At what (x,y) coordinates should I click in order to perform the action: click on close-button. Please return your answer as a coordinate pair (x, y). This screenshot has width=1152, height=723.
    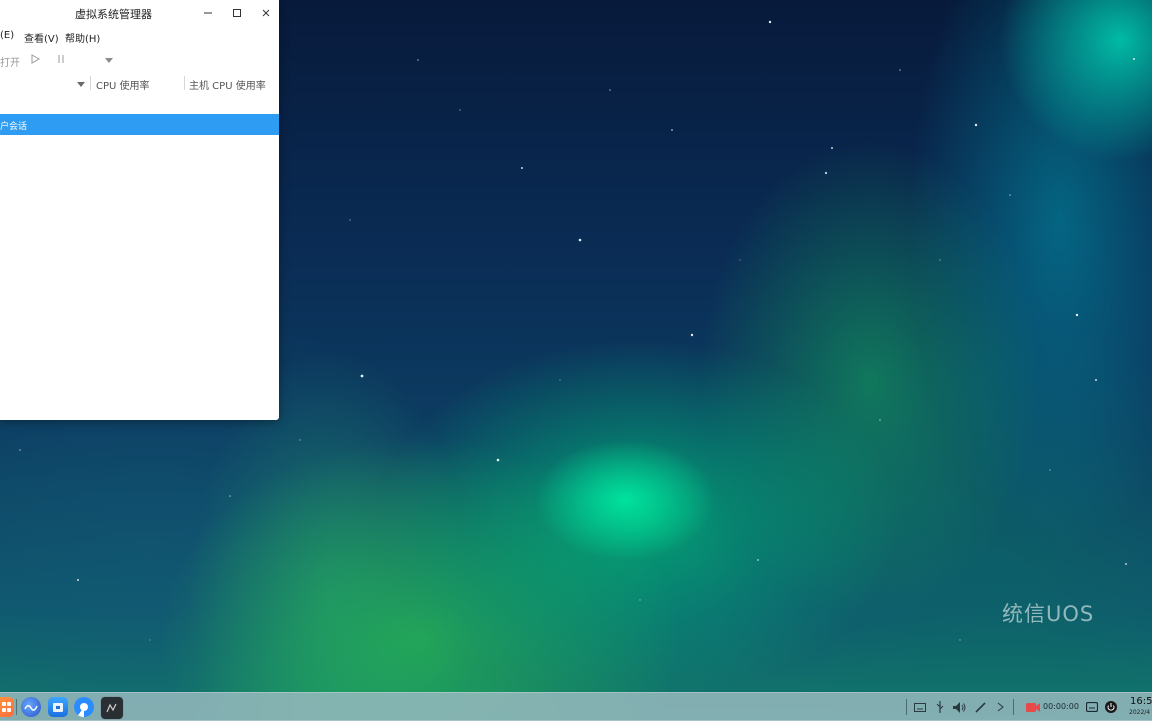
    Looking at the image, I should click on (266, 13).